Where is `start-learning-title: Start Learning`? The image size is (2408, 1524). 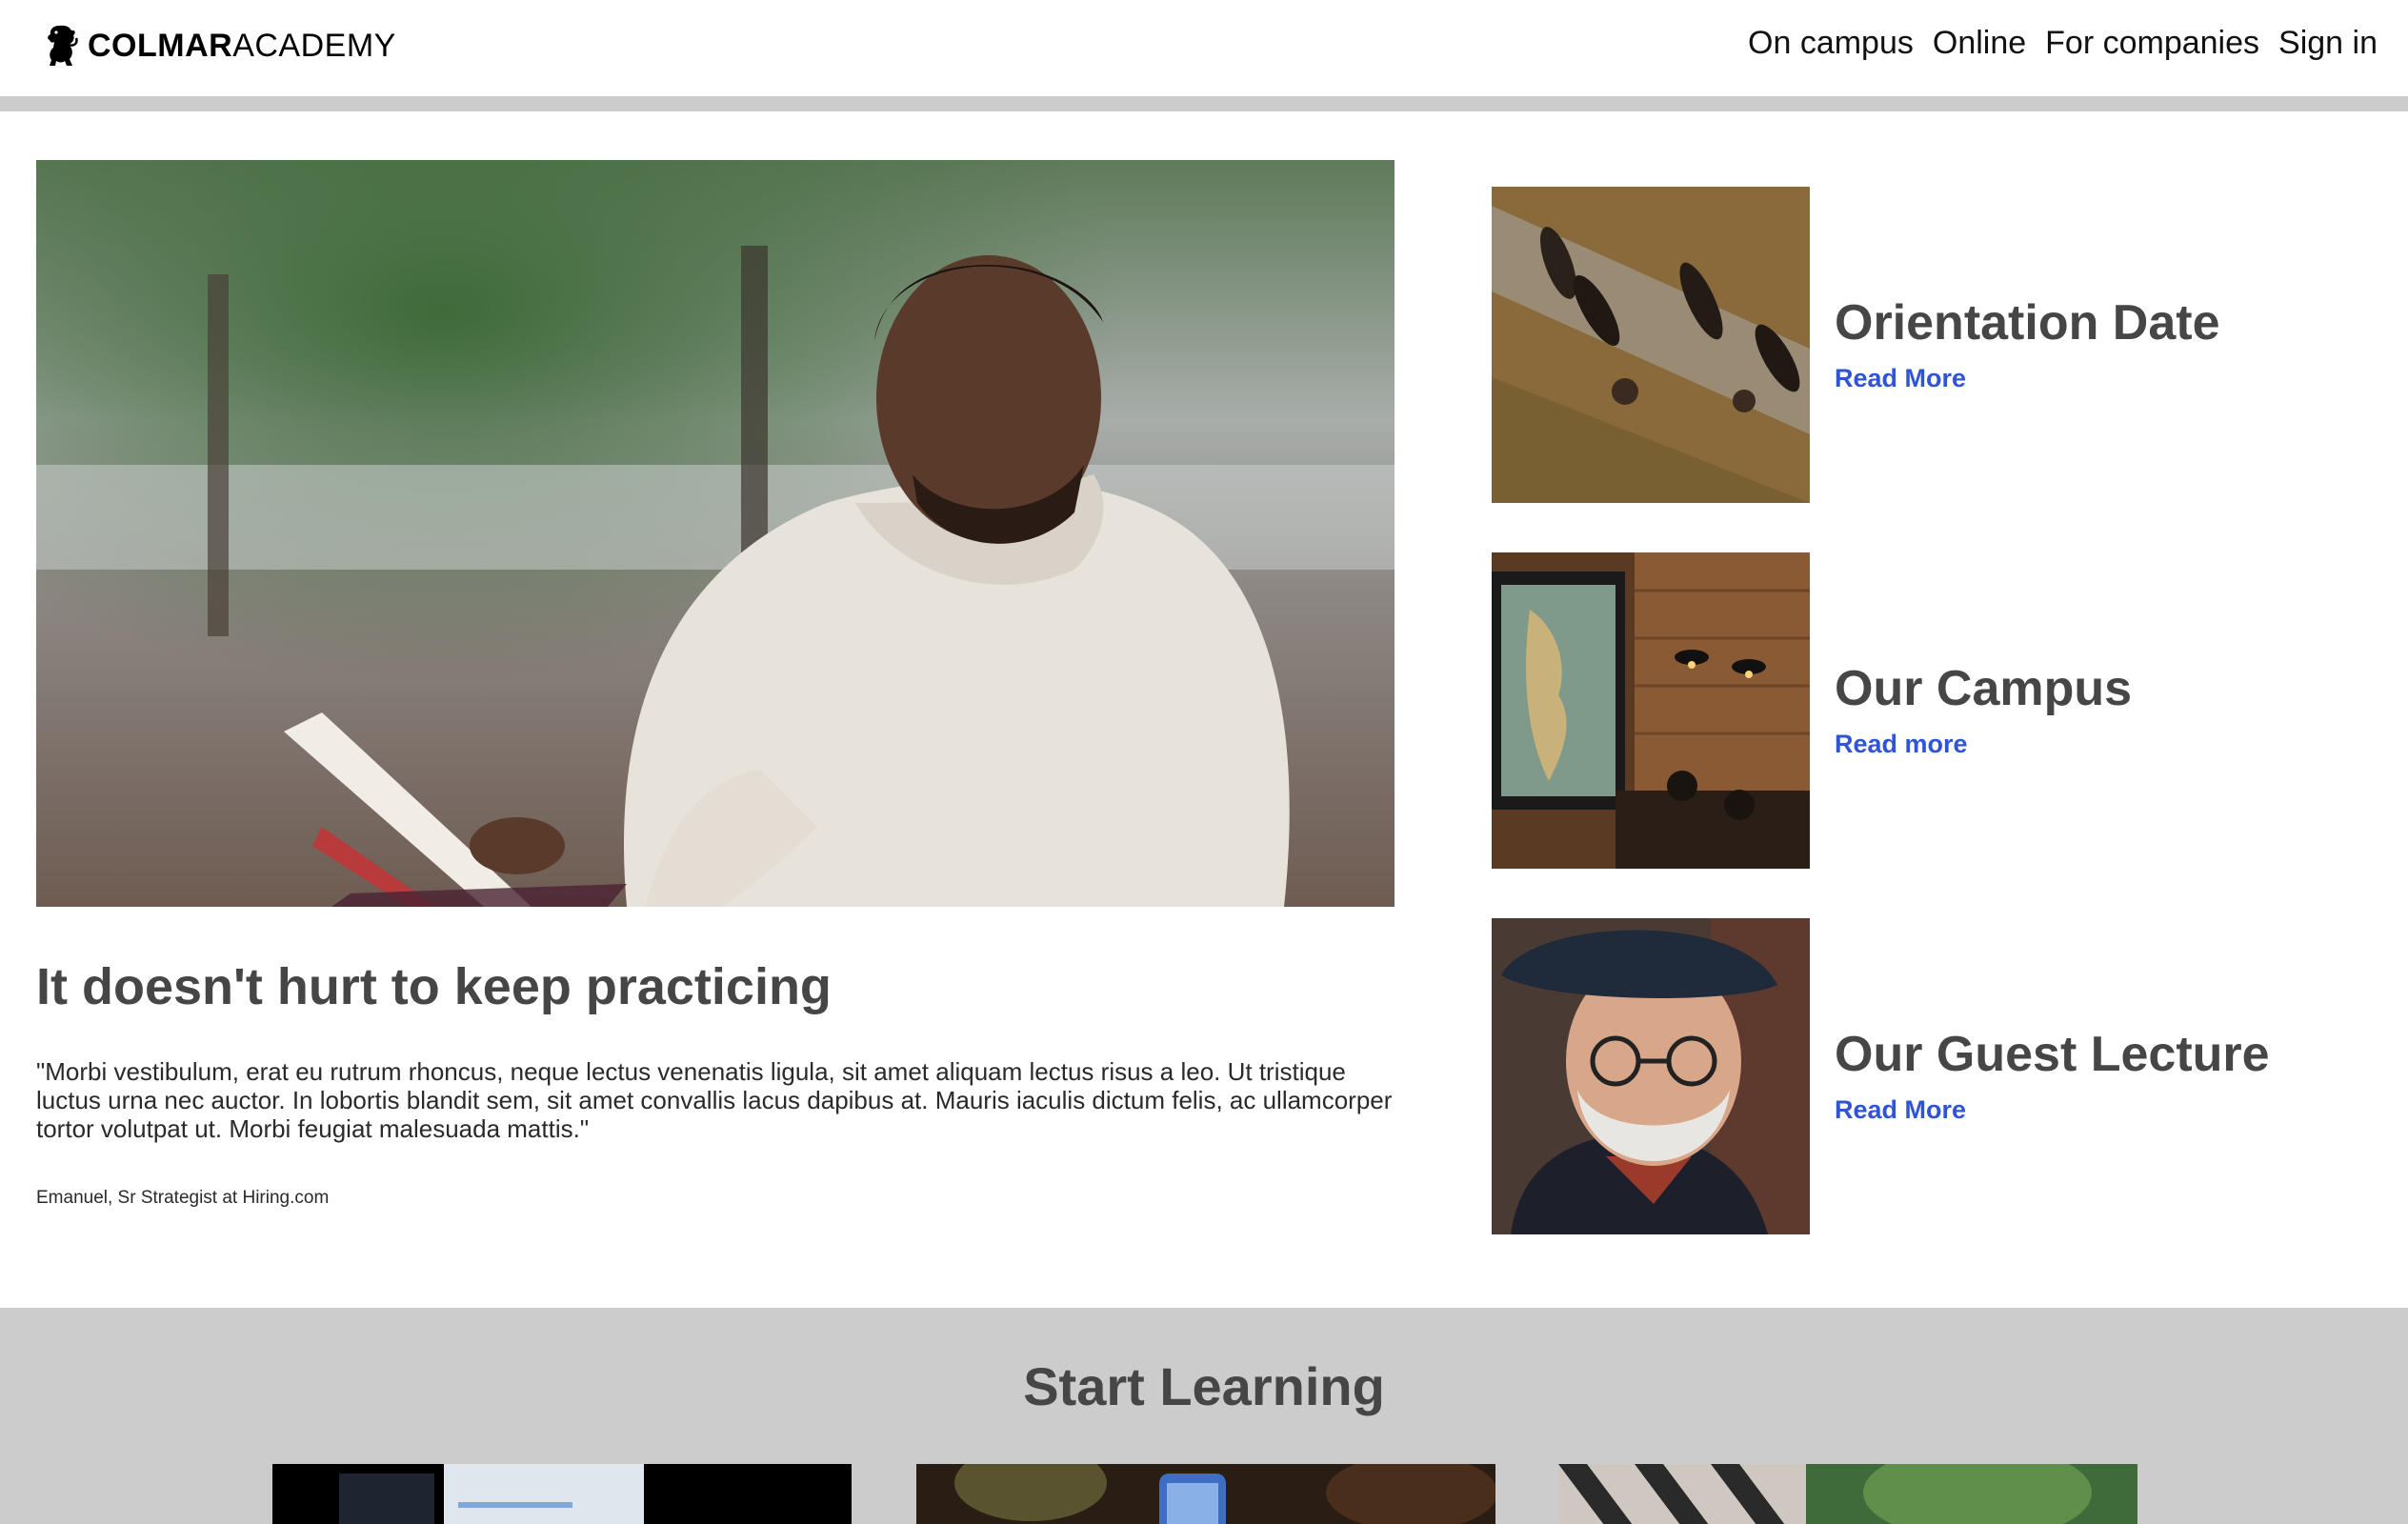 start-learning-title: Start Learning is located at coordinates (1204, 1386).